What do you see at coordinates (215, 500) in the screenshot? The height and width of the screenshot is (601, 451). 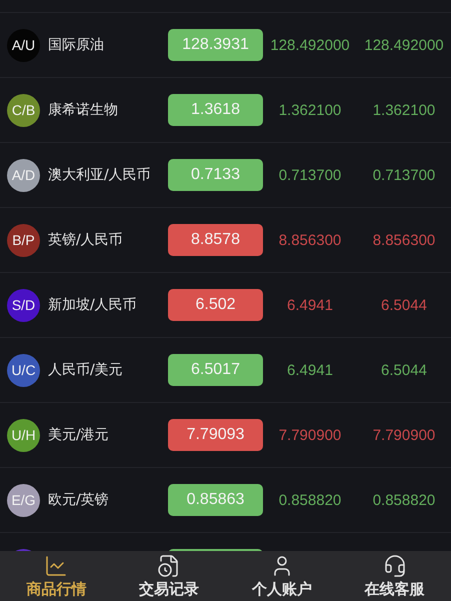 I see `price-button: 0.85863` at bounding box center [215, 500].